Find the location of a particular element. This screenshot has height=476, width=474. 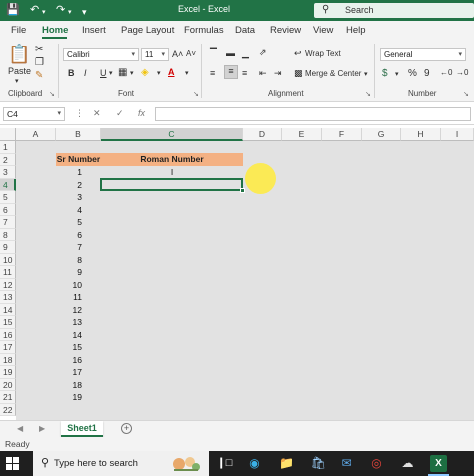

tab-page-layout: Page Layout is located at coordinates (147, 30).